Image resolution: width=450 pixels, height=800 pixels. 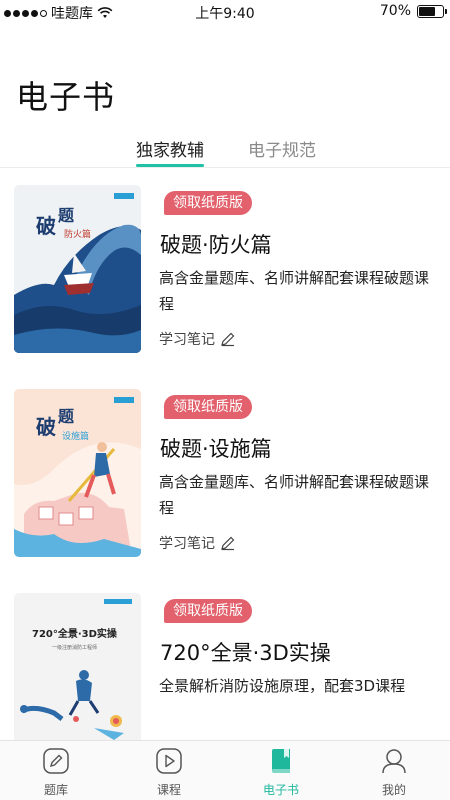 I want to click on nav-label: 题库, so click(x=55, y=790).